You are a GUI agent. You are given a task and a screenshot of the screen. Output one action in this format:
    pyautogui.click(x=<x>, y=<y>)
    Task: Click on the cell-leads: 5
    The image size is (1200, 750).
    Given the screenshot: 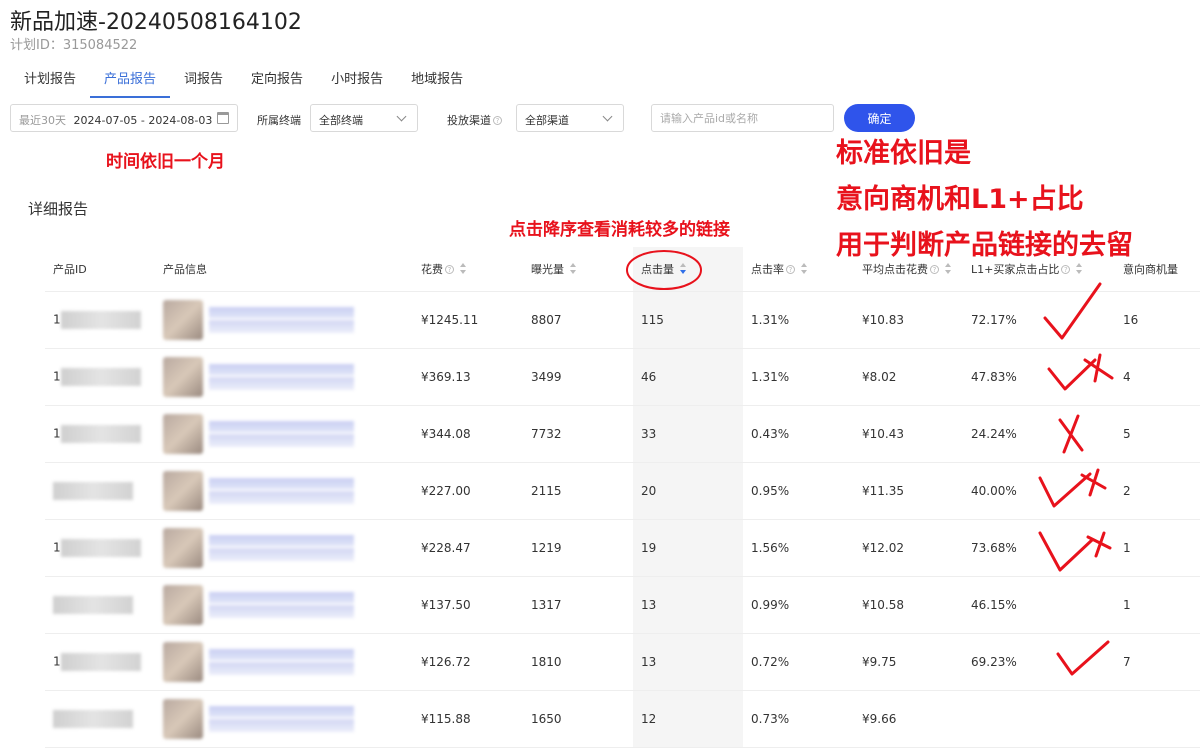 What is the action you would take?
    pyautogui.click(x=1157, y=434)
    